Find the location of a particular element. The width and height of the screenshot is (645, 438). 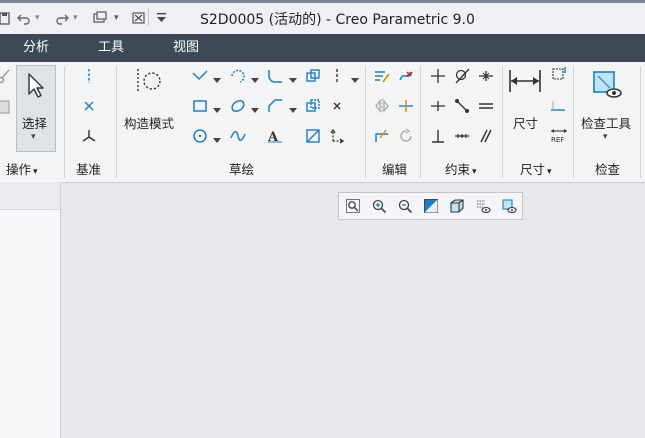

mirror-icon is located at coordinates (382, 106).